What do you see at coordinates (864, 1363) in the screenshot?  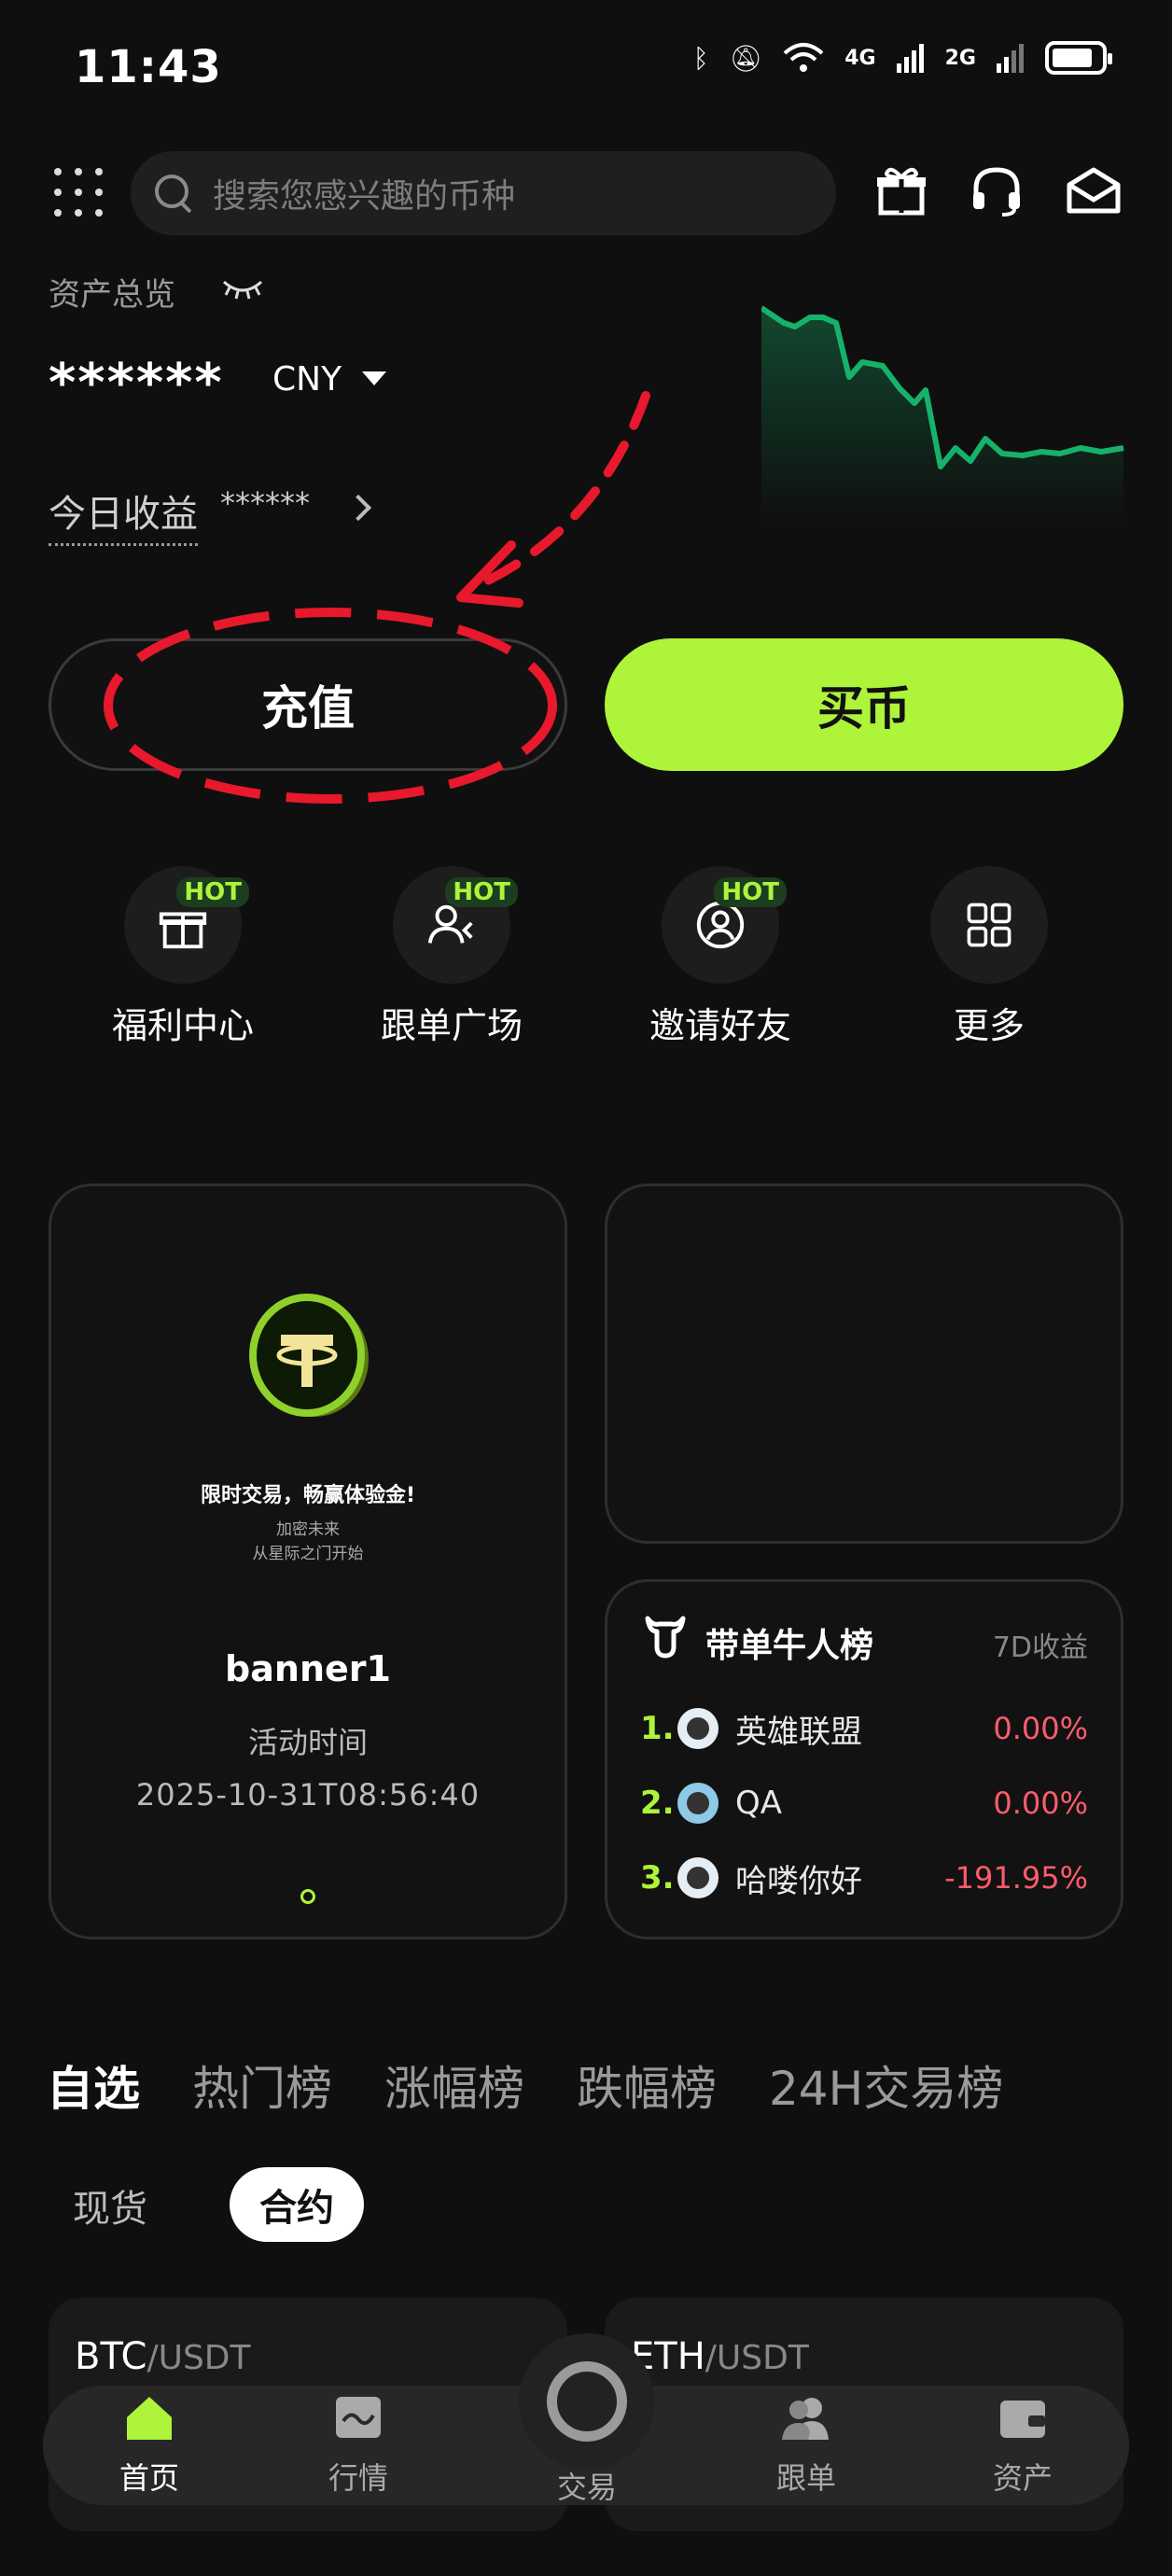 I see `empty-card` at bounding box center [864, 1363].